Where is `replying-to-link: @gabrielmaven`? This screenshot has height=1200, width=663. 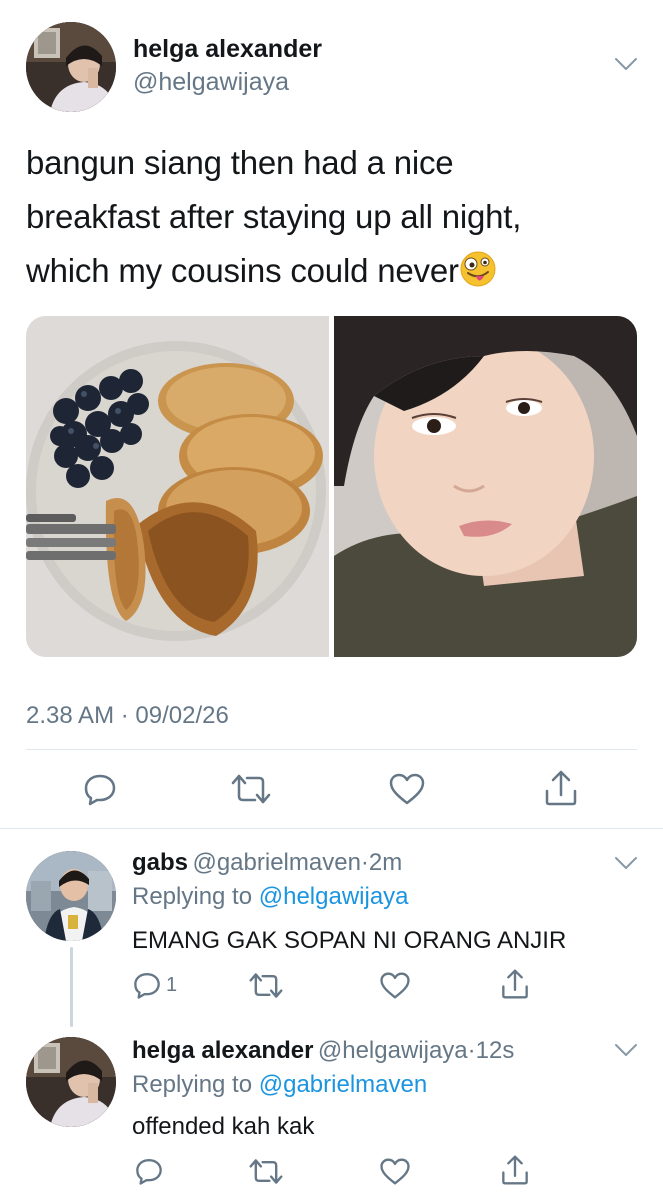 replying-to-link: @gabrielmaven is located at coordinates (343, 1084).